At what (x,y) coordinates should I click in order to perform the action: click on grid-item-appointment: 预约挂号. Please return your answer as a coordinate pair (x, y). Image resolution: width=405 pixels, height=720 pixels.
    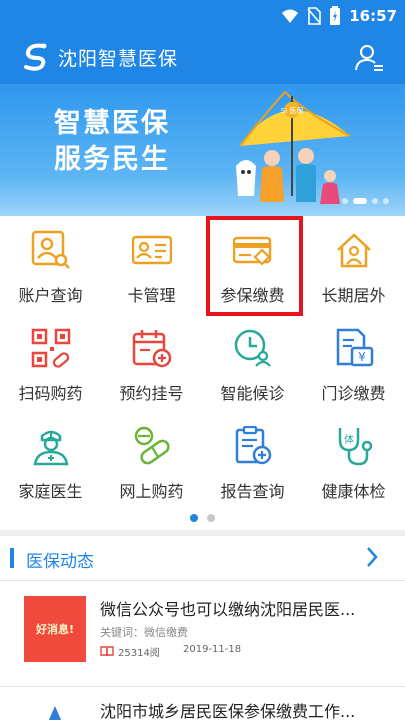
    Looking at the image, I should click on (151, 363).